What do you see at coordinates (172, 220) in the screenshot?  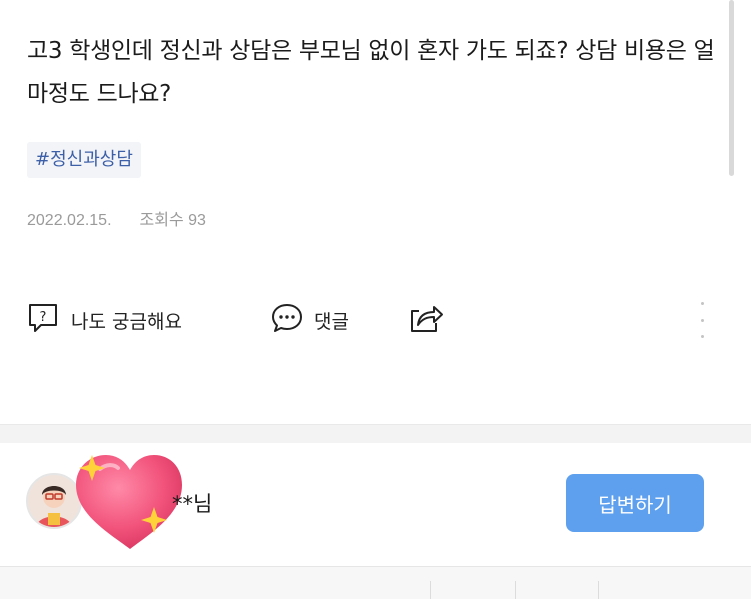 I see `view-count: 조회수 93` at bounding box center [172, 220].